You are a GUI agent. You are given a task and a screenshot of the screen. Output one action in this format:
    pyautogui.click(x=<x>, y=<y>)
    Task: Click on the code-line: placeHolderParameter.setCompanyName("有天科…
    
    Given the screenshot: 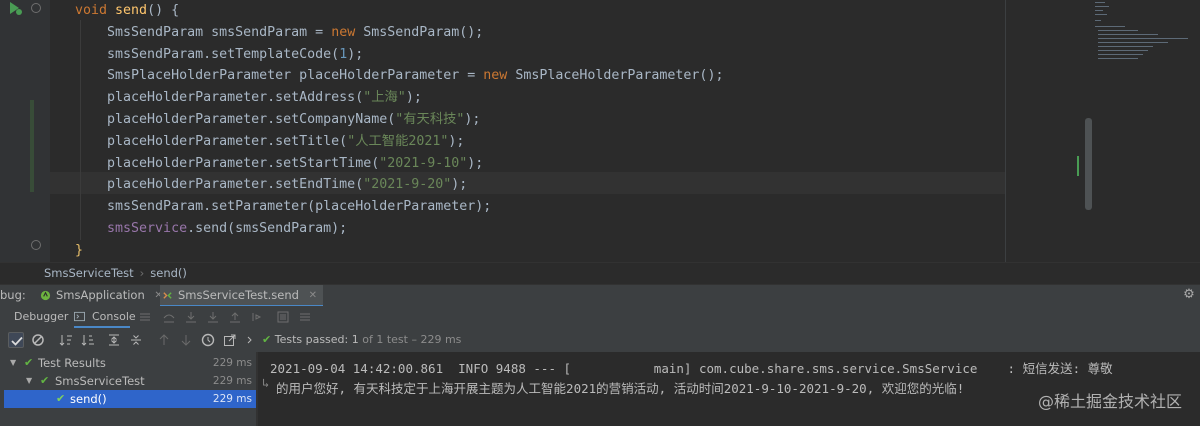 What is the action you would take?
    pyautogui.click(x=277, y=120)
    